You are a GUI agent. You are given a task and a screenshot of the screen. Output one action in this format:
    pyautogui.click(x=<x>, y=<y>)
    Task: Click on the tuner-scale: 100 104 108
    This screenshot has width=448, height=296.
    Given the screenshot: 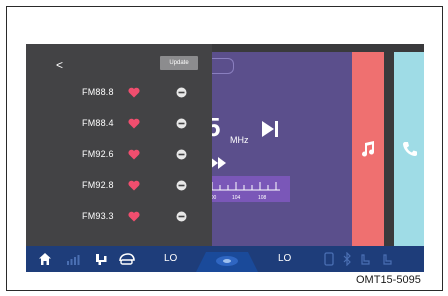 What is the action you would take?
    pyautogui.click(x=248, y=189)
    